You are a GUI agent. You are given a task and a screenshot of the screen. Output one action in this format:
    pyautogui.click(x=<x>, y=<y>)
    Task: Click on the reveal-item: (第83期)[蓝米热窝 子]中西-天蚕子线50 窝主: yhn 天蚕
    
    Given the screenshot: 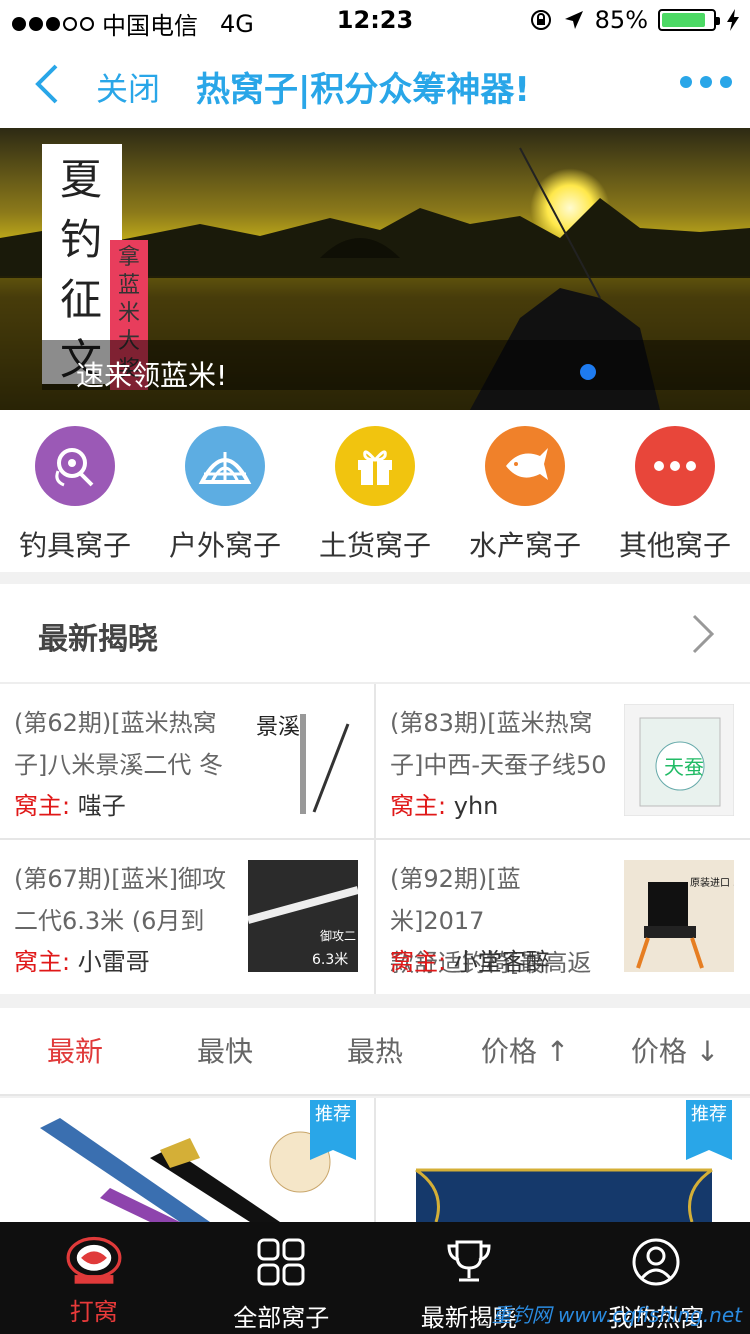 What is the action you would take?
    pyautogui.click(x=563, y=761)
    